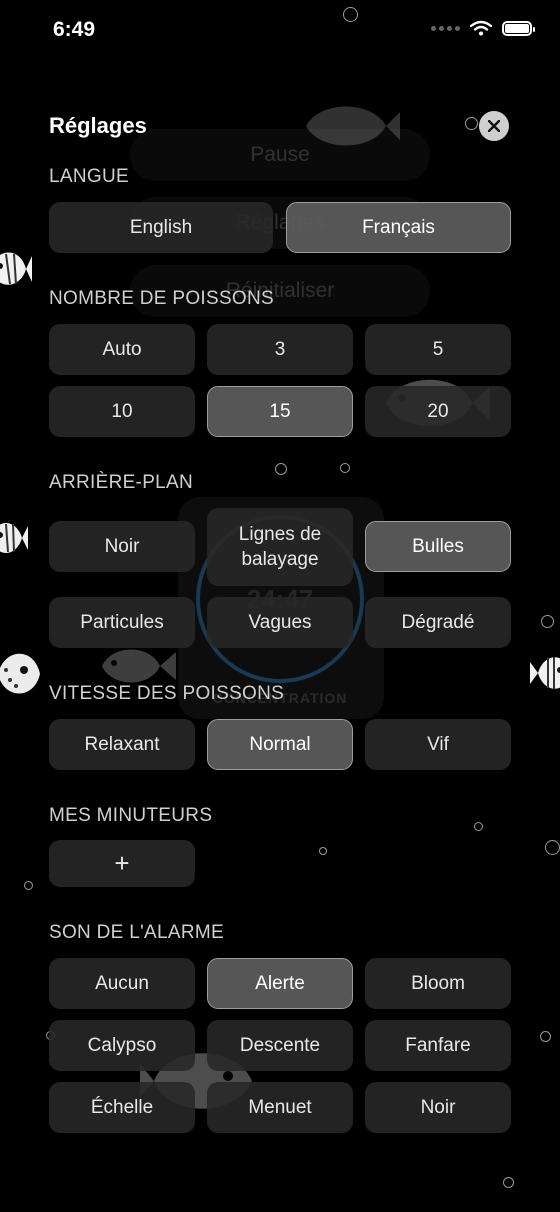 The height and width of the screenshot is (1212, 560). What do you see at coordinates (438, 744) in the screenshot?
I see `fish-speed-option-vif: Vif` at bounding box center [438, 744].